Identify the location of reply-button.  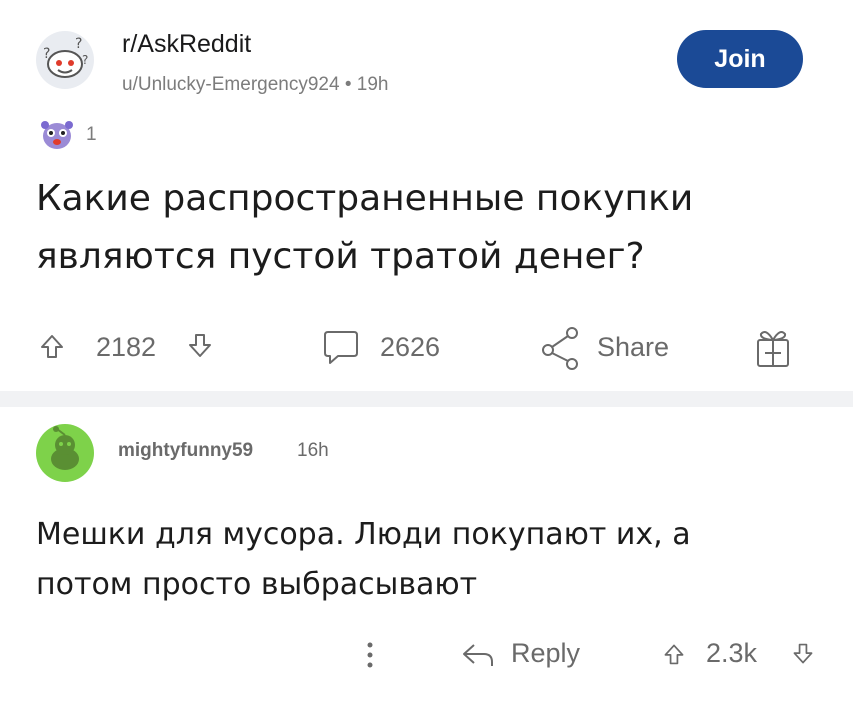
(478, 655).